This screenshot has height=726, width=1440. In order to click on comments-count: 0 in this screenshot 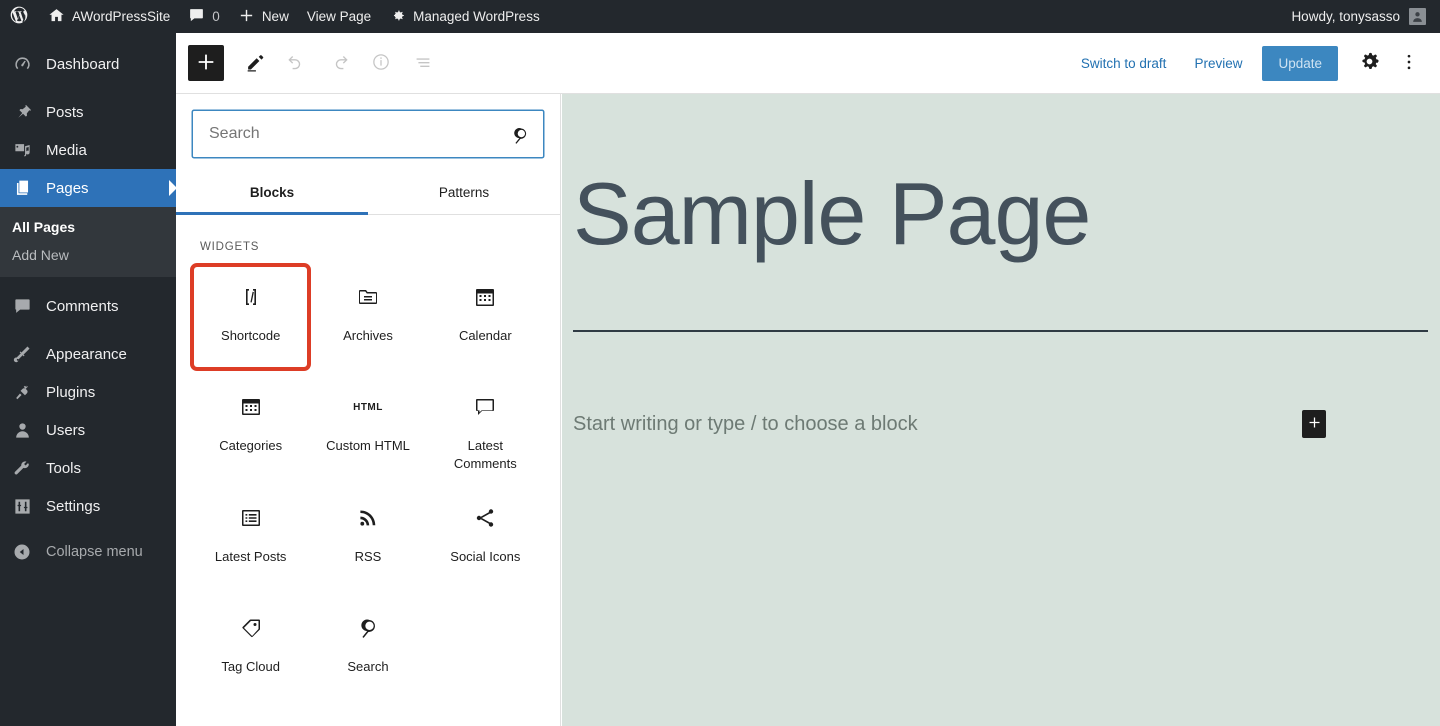, I will do `click(216, 16)`.